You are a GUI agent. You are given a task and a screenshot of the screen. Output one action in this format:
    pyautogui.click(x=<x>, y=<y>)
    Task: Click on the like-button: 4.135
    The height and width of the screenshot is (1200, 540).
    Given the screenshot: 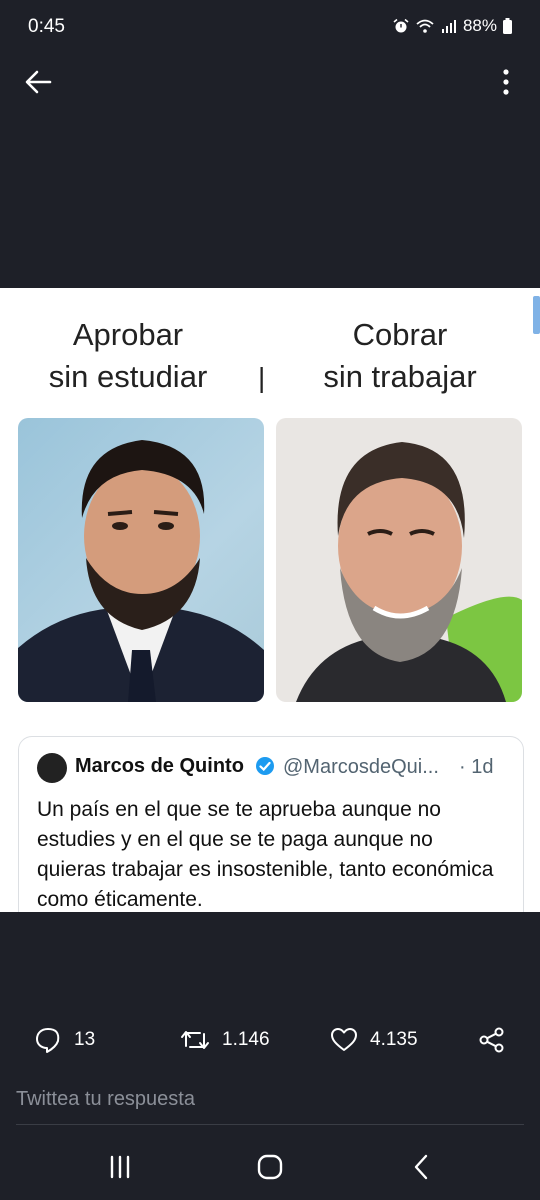 What is the action you would take?
    pyautogui.click(x=374, y=1040)
    